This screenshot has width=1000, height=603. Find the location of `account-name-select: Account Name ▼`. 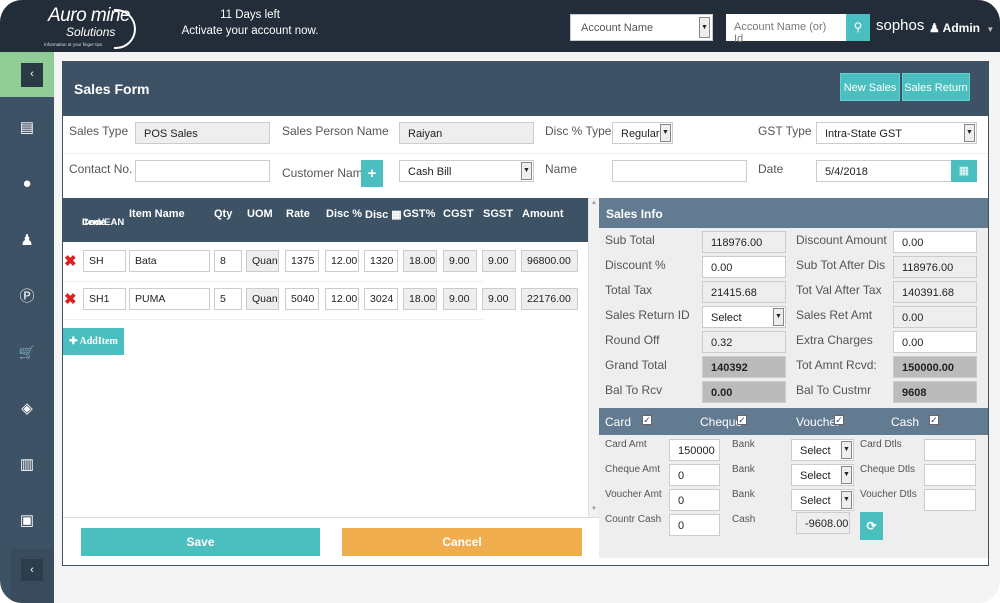

account-name-select: Account Name ▼ is located at coordinates (641, 27).